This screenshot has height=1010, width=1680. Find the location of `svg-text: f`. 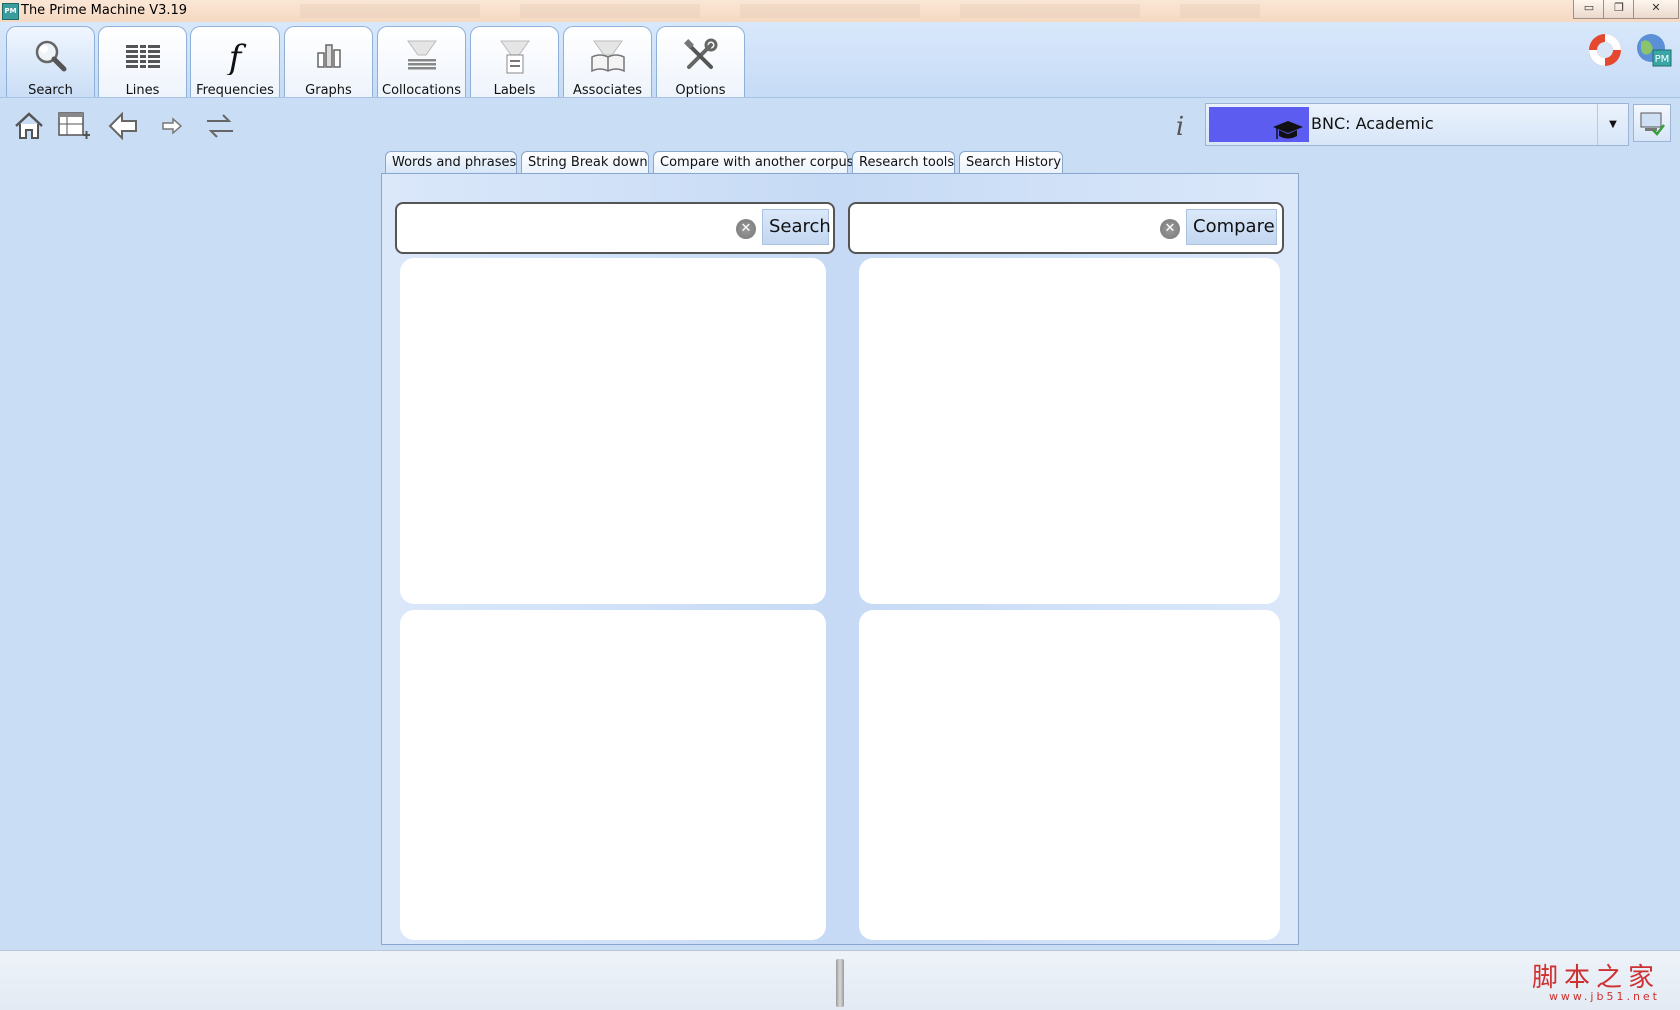

svg-text: f is located at coordinates (236, 56).